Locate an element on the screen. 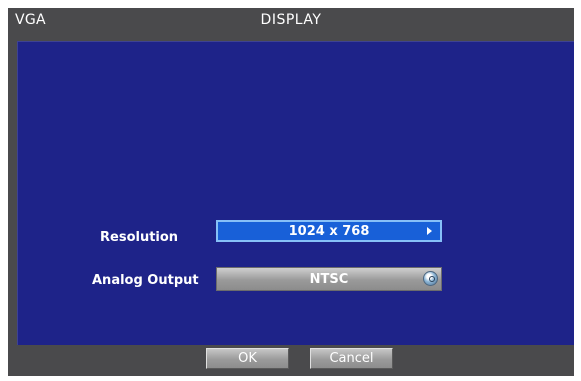 The image size is (581, 381). resolution-value: 1024 x 768 is located at coordinates (329, 231).